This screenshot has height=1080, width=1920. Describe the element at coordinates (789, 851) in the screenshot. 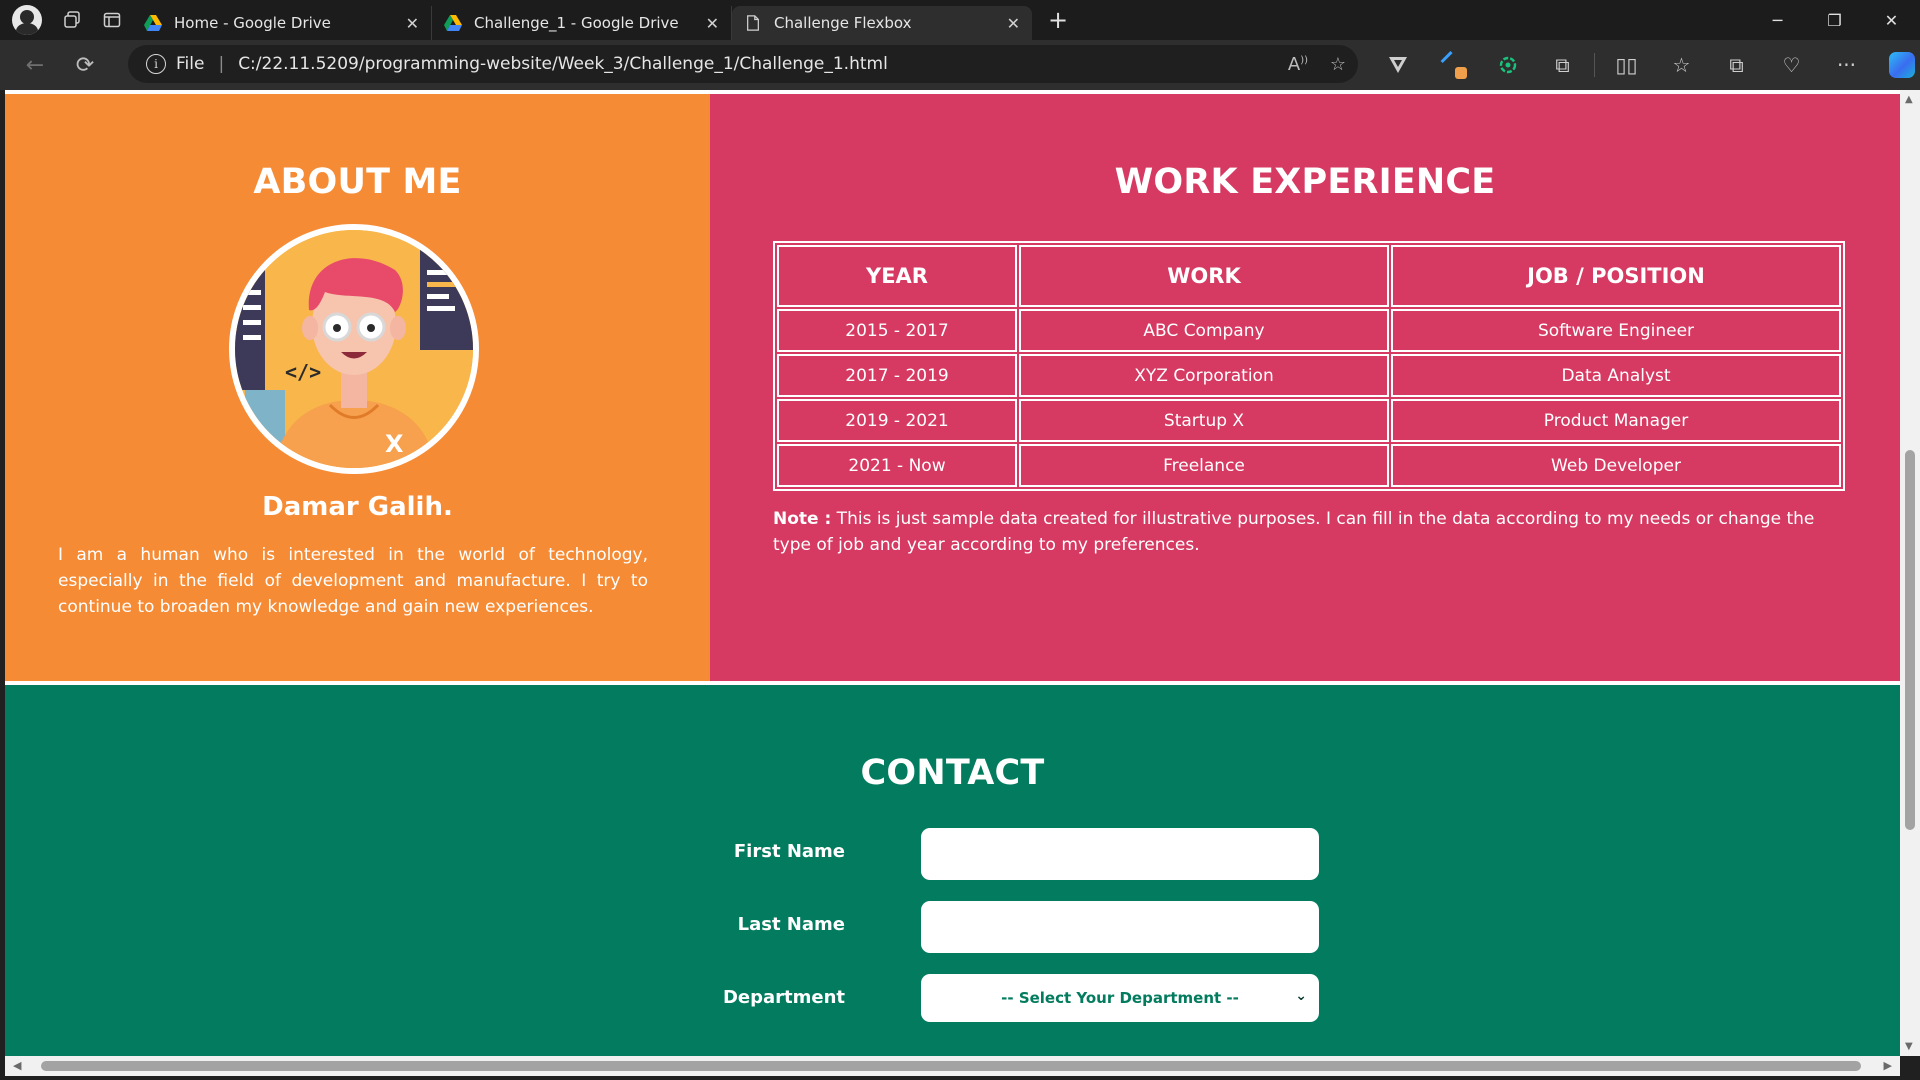

I see `first-name-label: First Name` at that location.